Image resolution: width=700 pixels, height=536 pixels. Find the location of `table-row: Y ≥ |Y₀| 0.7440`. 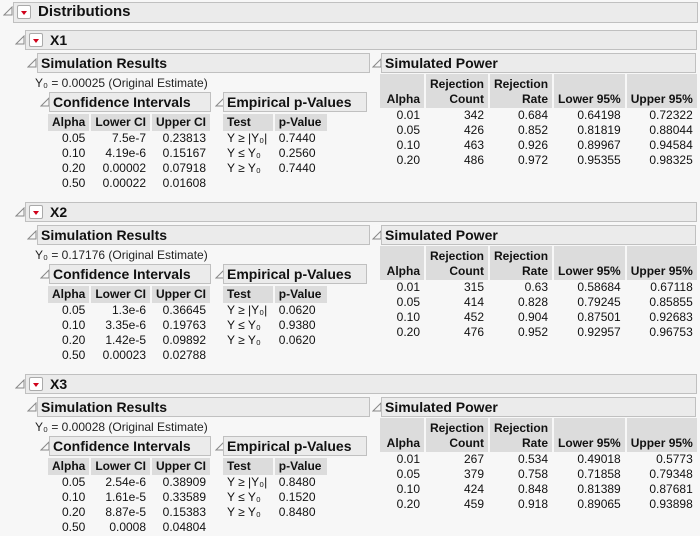

table-row: Y ≥ |Y₀| 0.7440 is located at coordinates (275, 138).